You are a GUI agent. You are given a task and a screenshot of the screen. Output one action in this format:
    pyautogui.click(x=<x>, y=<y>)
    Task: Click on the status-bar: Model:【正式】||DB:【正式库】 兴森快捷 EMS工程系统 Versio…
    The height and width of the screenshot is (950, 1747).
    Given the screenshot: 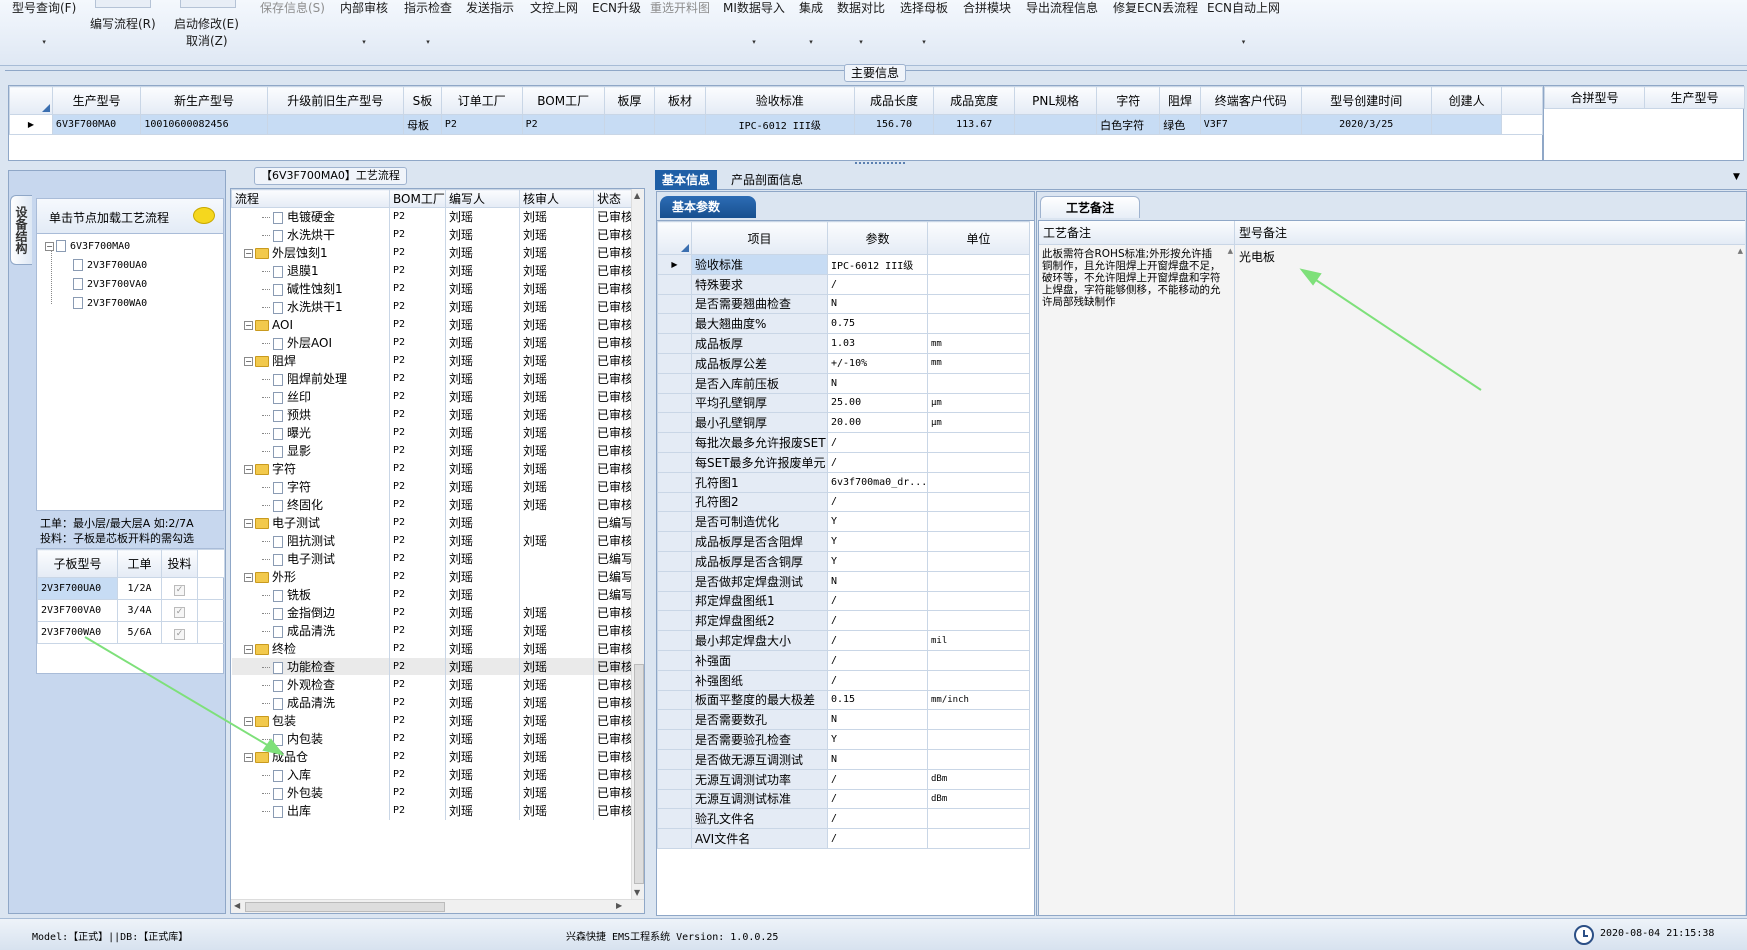 What is the action you would take?
    pyautogui.click(x=873, y=934)
    